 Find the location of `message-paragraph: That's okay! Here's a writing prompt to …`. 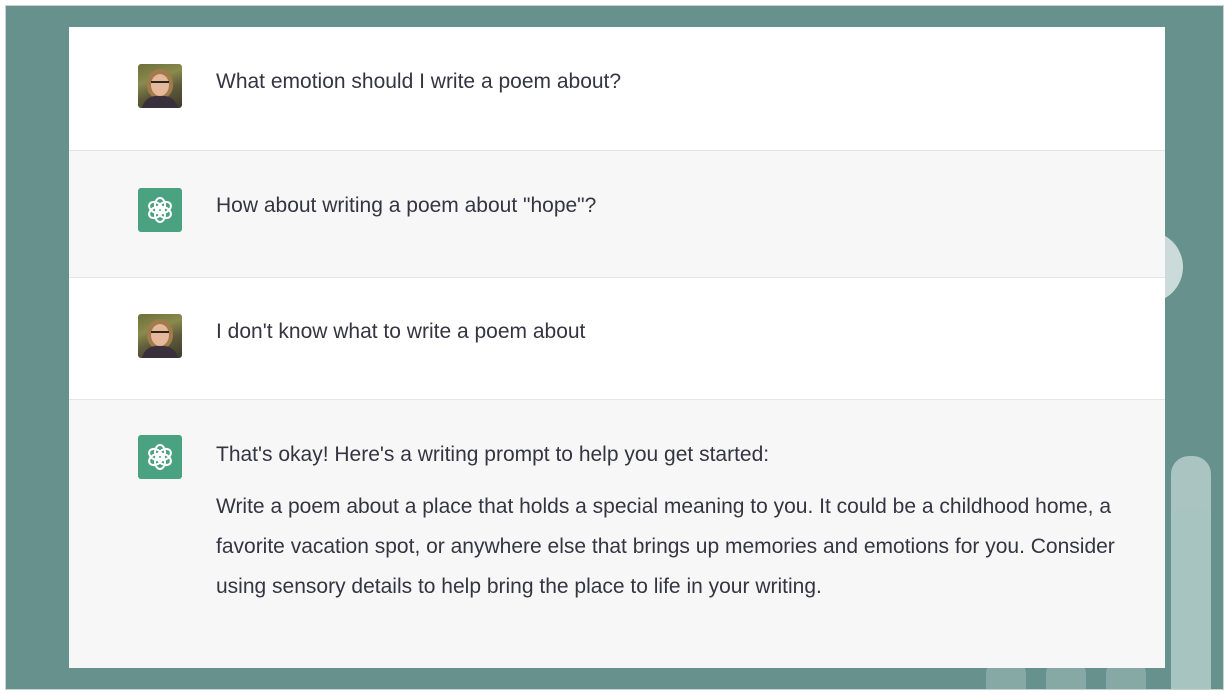

message-paragraph: That's okay! Here's a writing prompt to … is located at coordinates (493, 454).